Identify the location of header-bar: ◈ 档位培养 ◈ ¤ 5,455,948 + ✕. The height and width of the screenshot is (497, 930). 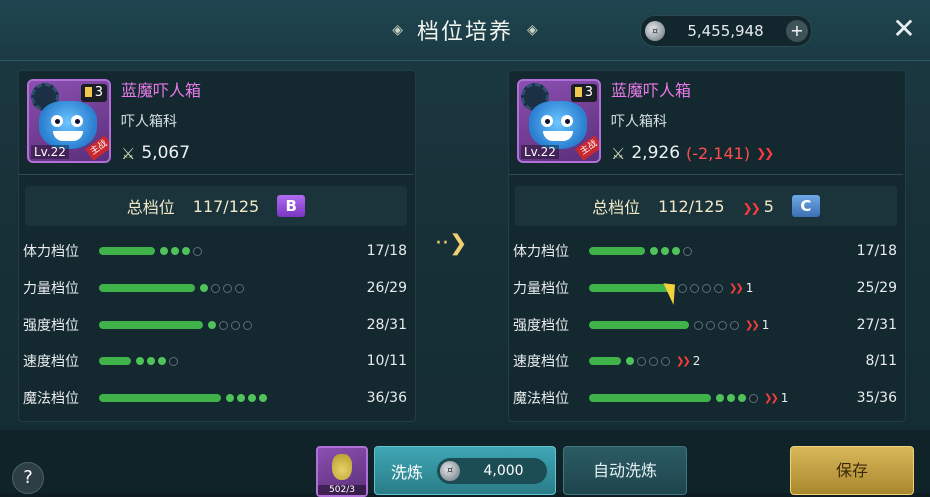
(465, 30).